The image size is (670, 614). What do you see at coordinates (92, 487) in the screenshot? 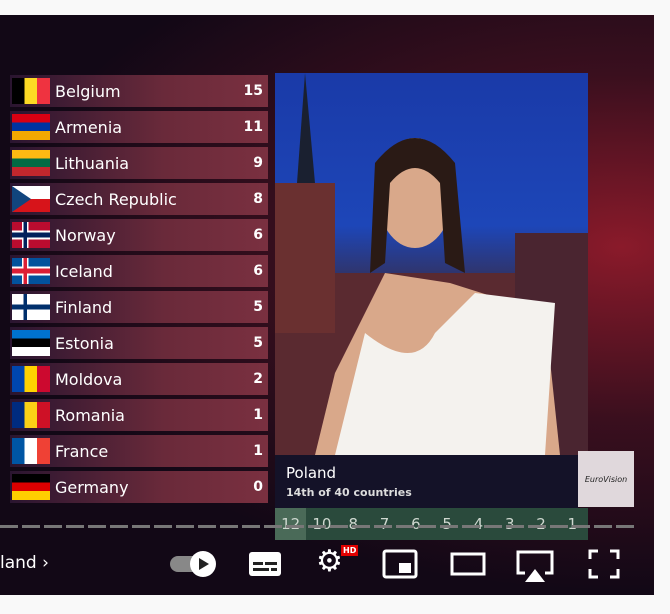
I see `country-name: Germany` at bounding box center [92, 487].